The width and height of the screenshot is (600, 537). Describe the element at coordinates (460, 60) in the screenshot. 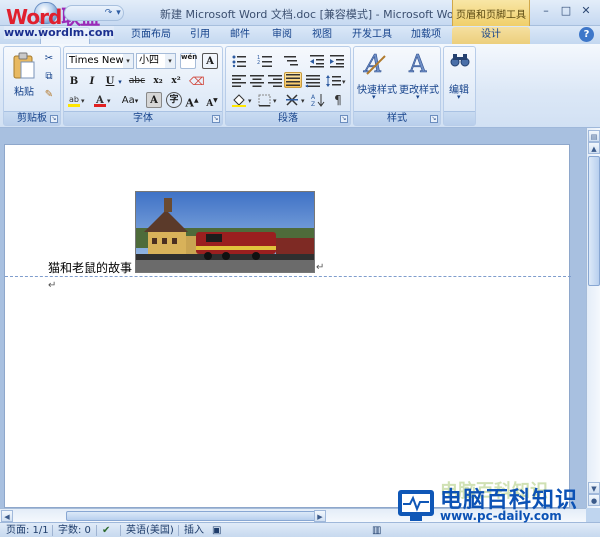

I see `binoculars-icon` at that location.